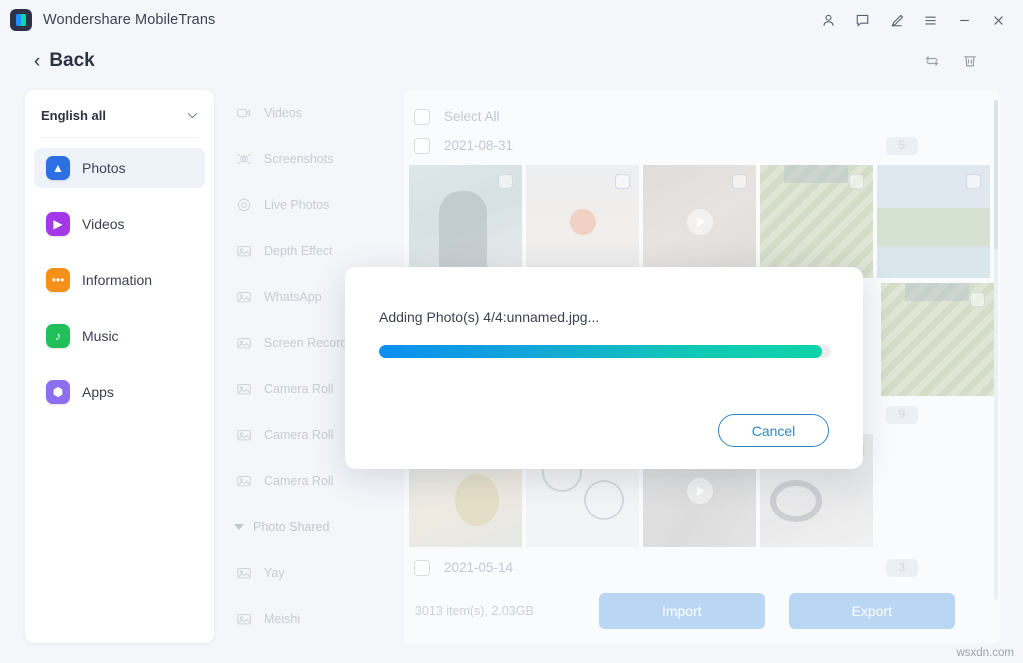 This screenshot has height=663, width=1023. I want to click on progress-bar-track, so click(605, 351).